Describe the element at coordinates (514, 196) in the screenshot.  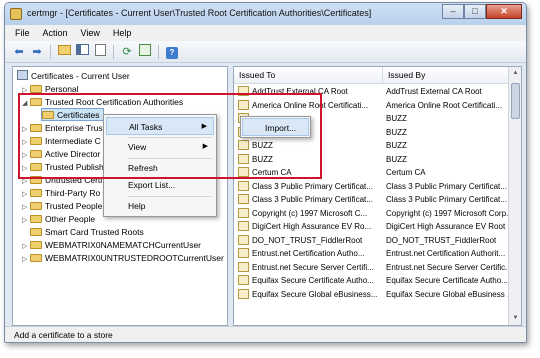
I see `vertical-scrollbar: ▲ ▼` at that location.